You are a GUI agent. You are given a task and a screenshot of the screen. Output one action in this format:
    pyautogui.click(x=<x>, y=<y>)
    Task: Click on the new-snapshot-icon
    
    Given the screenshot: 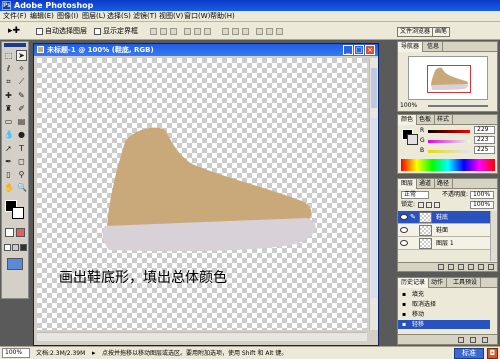 What is the action you would take?
    pyautogui.click(x=473, y=340)
    